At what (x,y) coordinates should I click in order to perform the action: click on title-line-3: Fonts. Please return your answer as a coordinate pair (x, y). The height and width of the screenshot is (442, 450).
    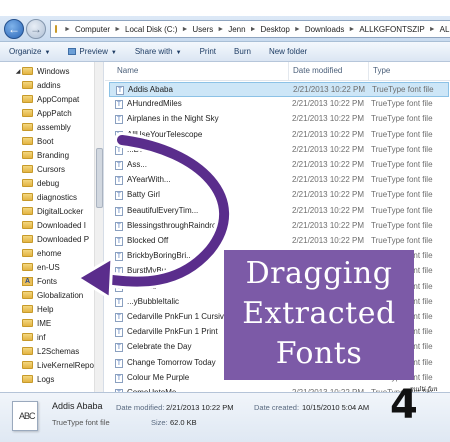
    Looking at the image, I should click on (319, 353).